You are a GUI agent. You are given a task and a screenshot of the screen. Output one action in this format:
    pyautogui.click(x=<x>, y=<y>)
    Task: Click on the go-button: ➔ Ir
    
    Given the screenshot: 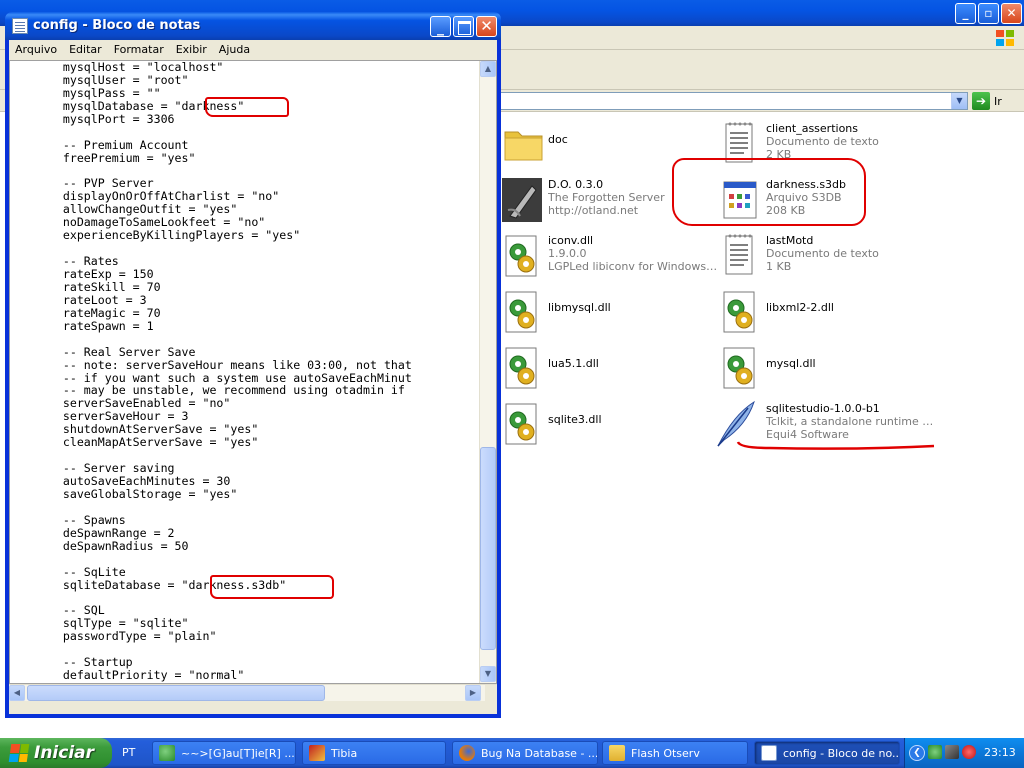 What is the action you would take?
    pyautogui.click(x=987, y=101)
    